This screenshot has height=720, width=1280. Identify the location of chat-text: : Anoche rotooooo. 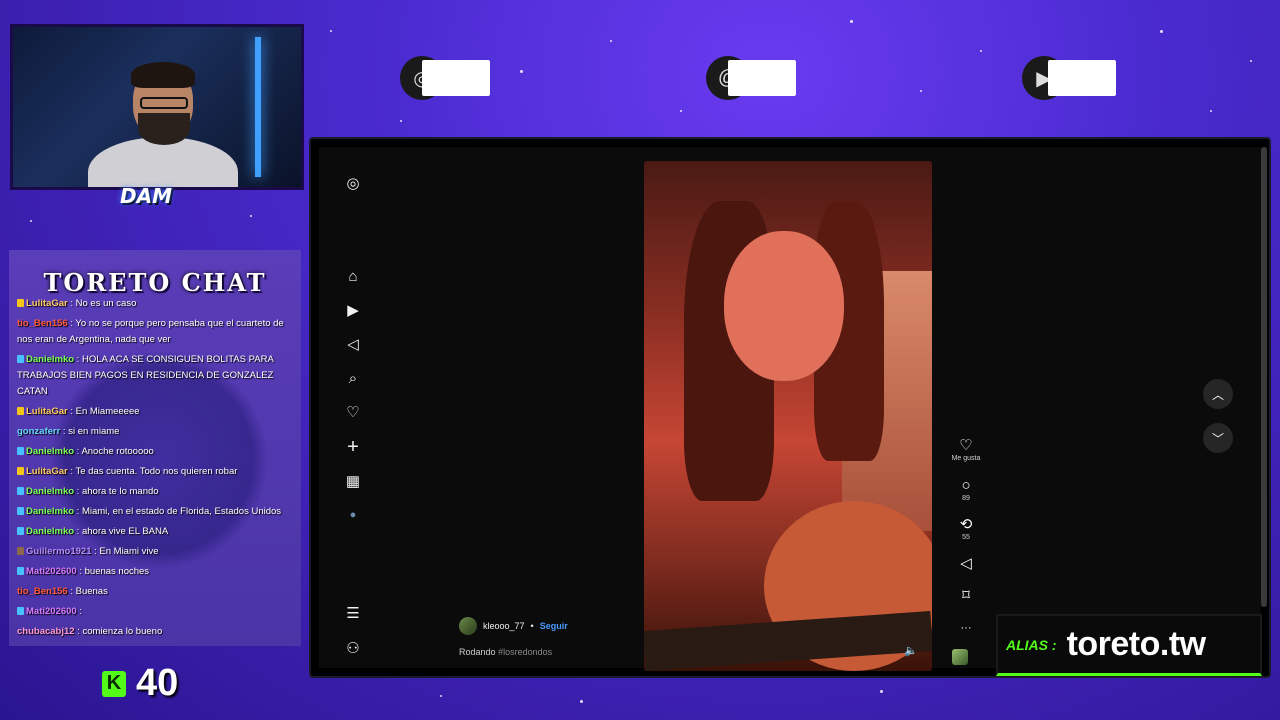
(114, 451).